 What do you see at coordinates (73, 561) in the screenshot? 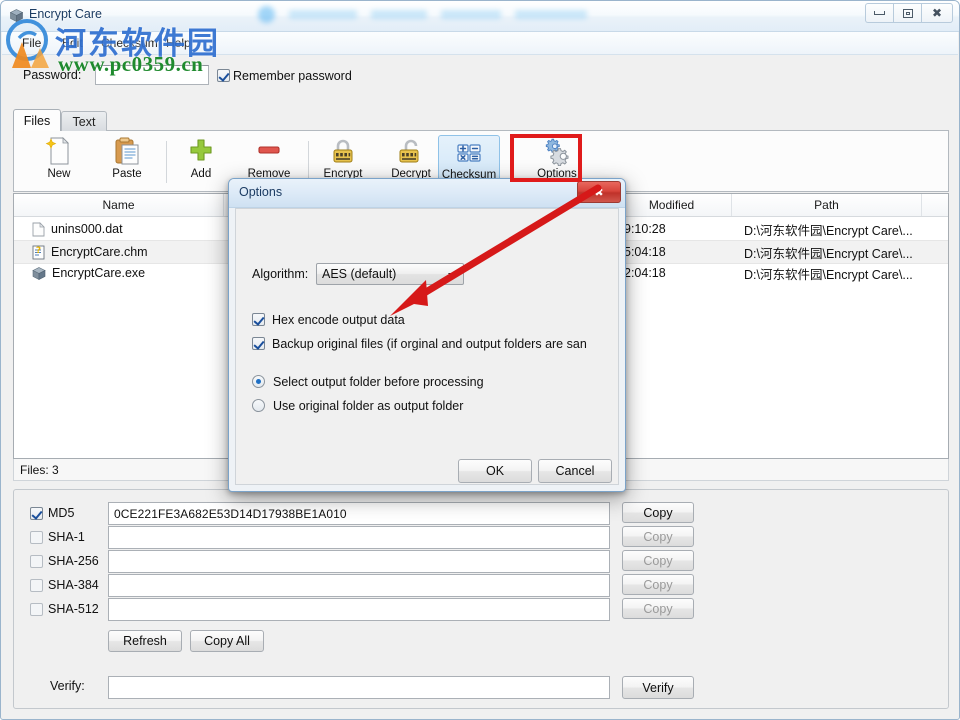
I see `sha256-label: SHA-256` at bounding box center [73, 561].